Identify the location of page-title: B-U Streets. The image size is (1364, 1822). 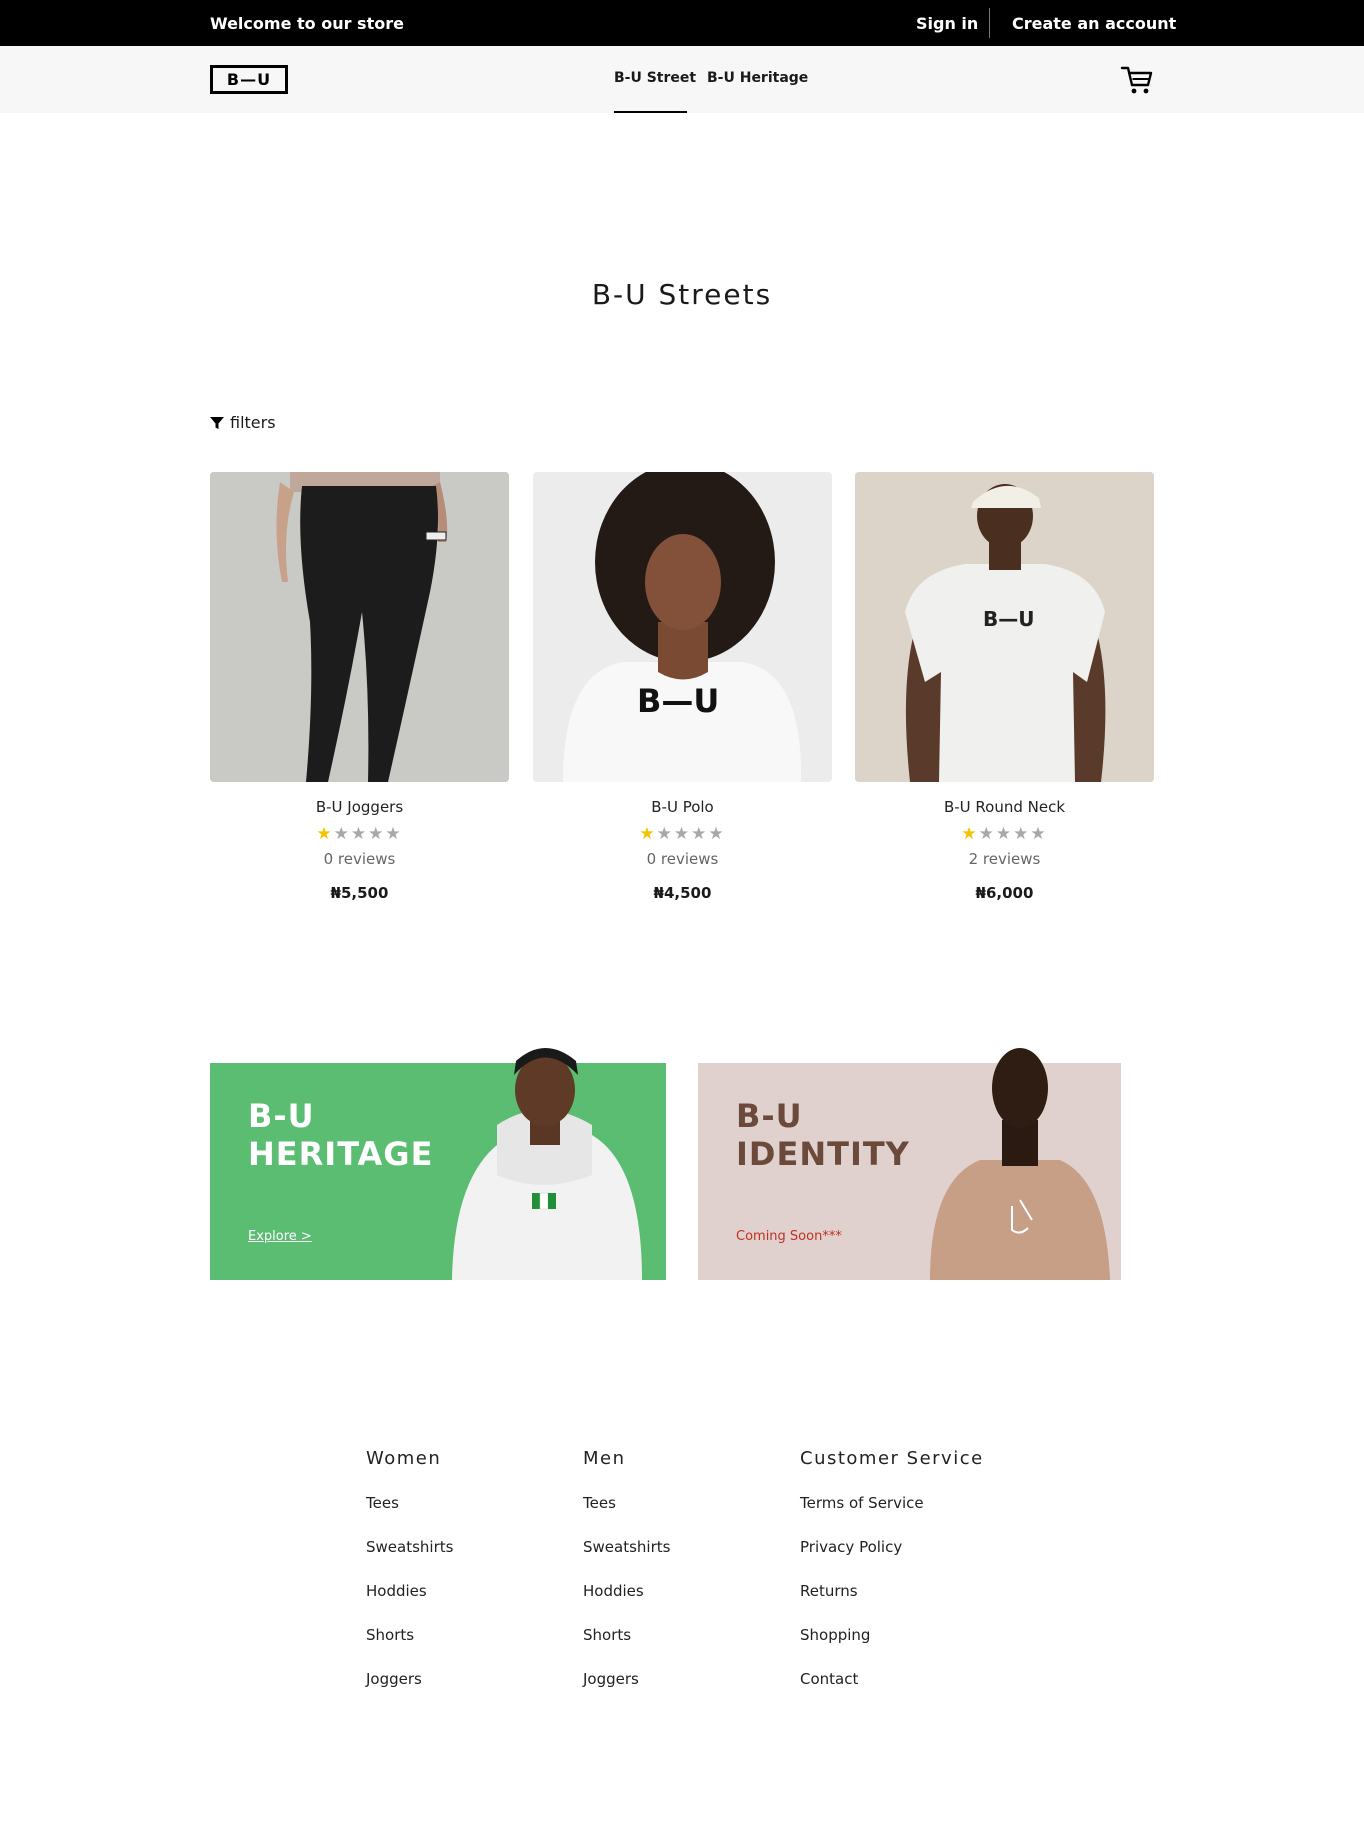
(682, 294).